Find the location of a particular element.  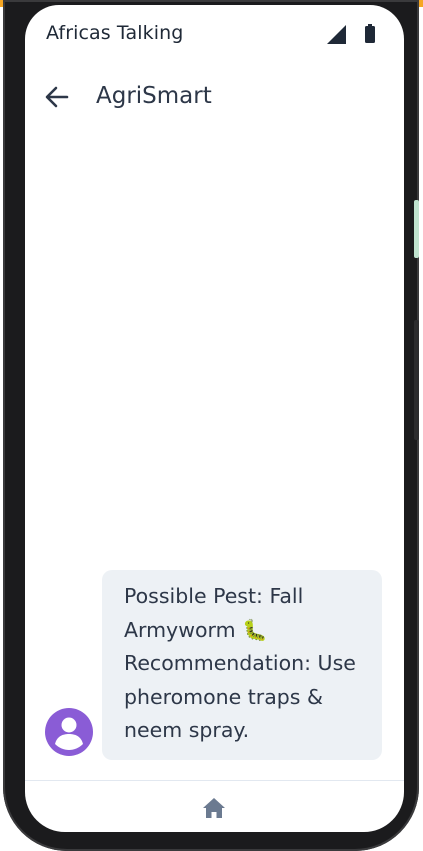

carrier-name: Africas Talking is located at coordinates (115, 33).